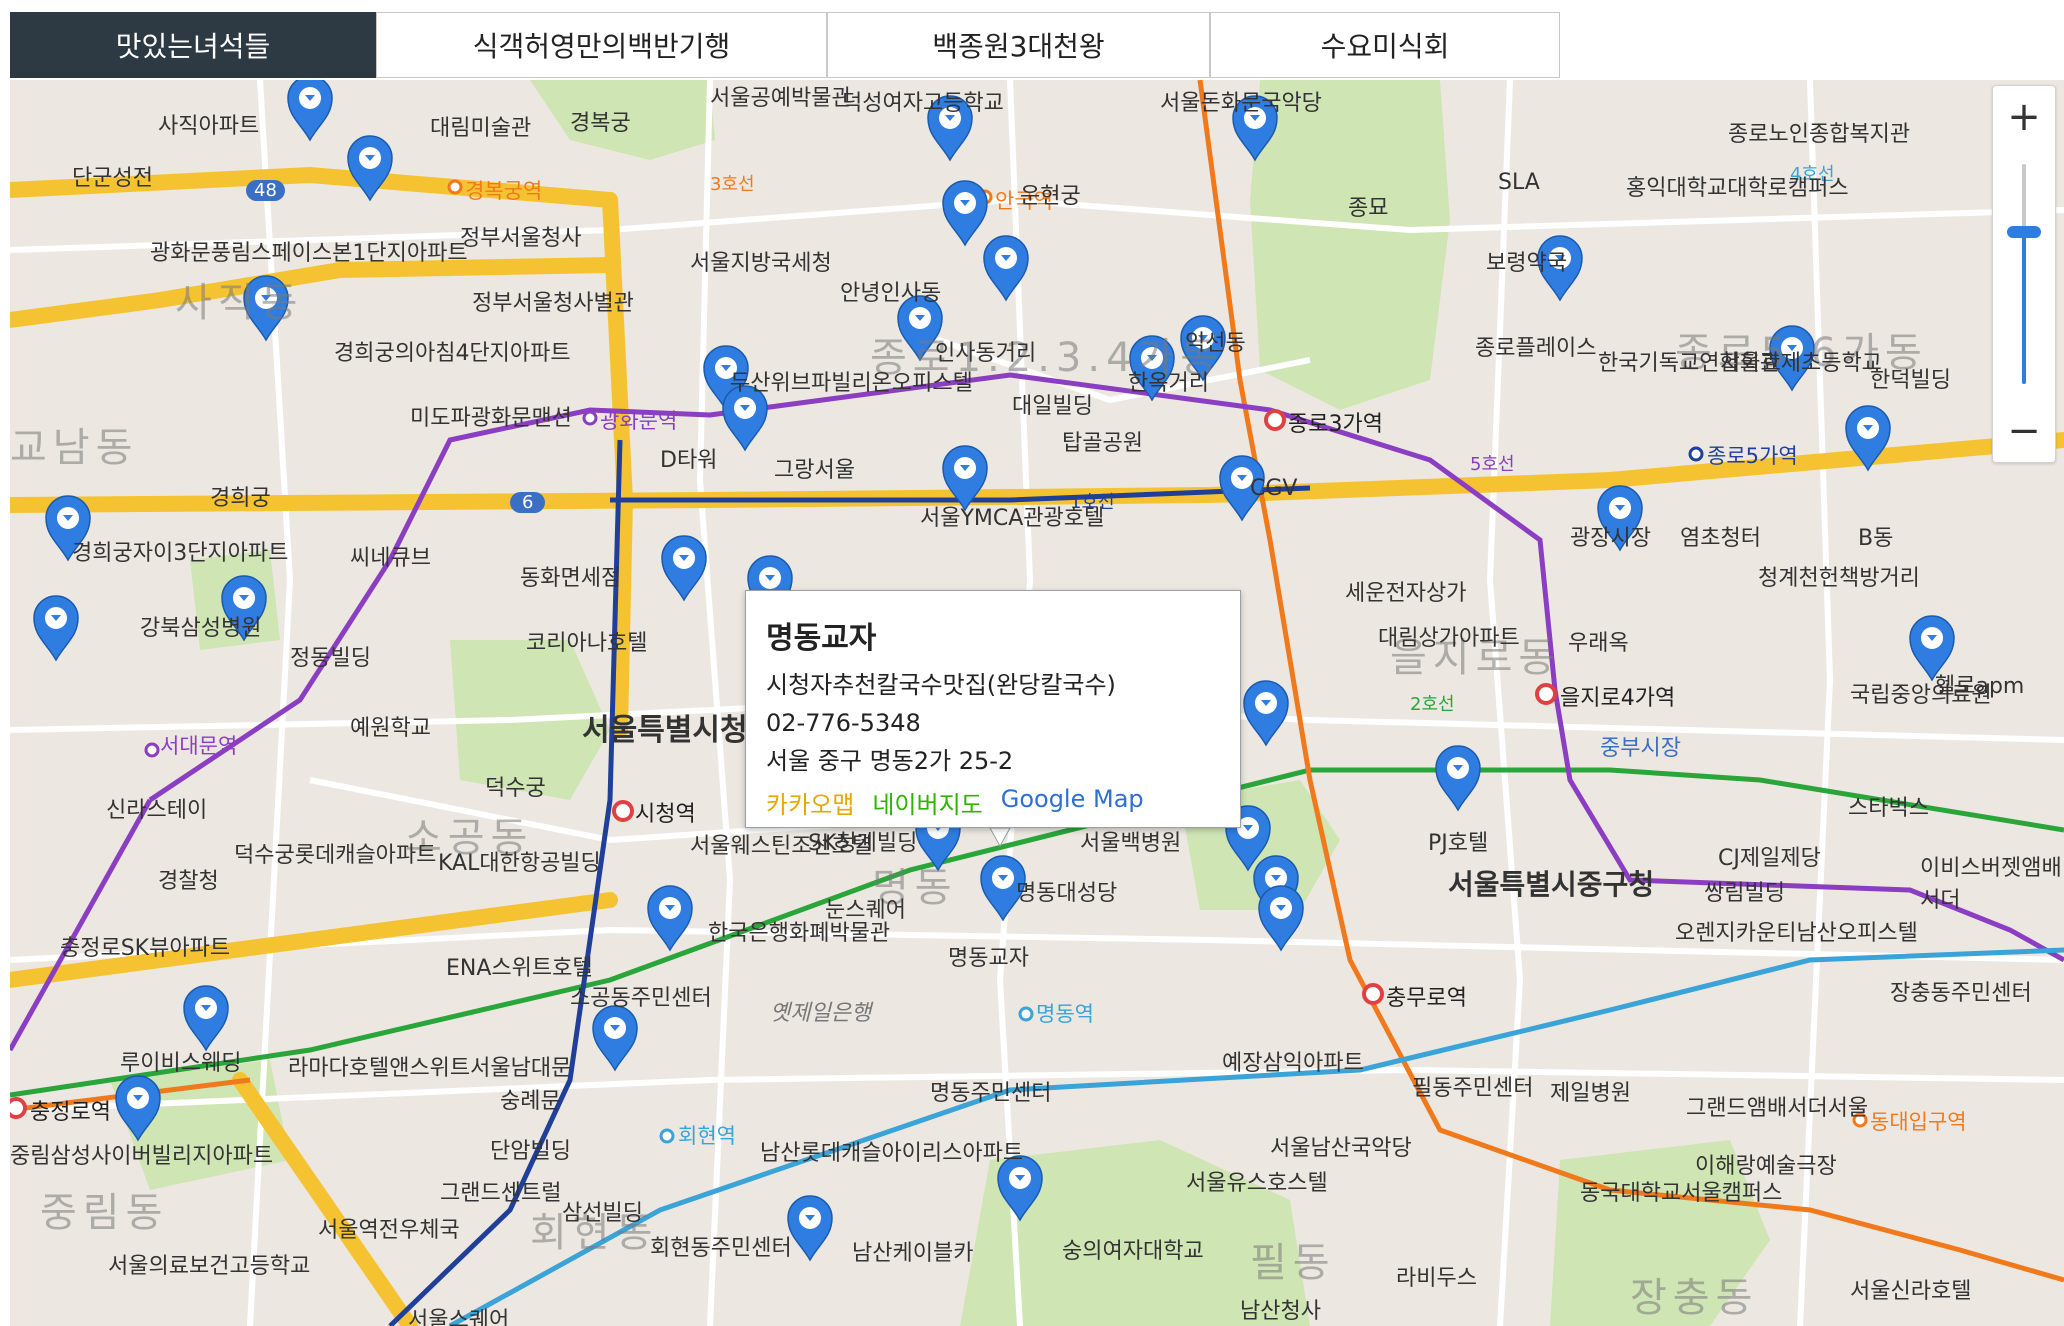 Image resolution: width=2064 pixels, height=1326 pixels. I want to click on info-address: 서울 중구 명동2가 25-2, so click(890, 761).